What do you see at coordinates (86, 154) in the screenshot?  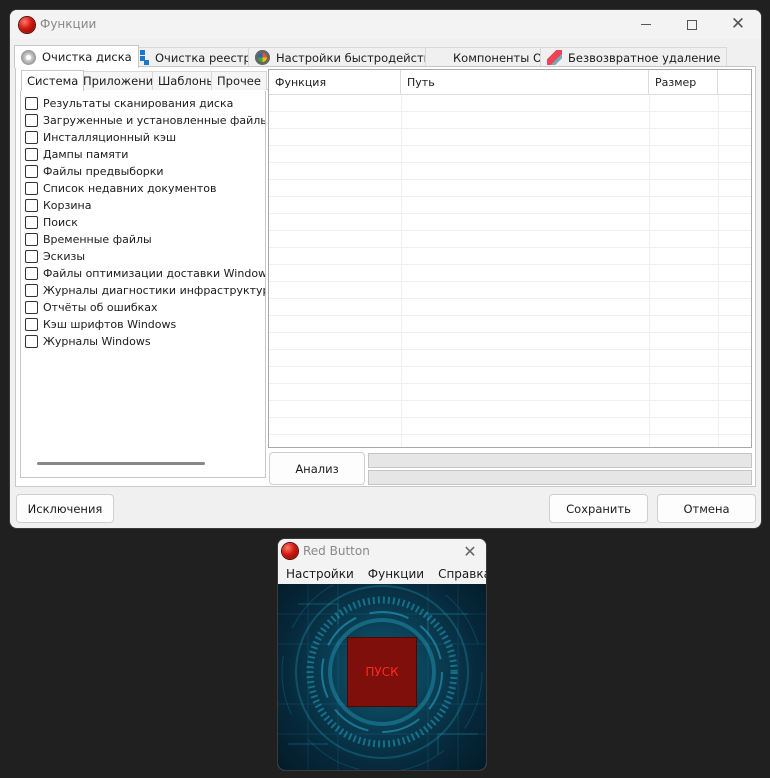 I see `item-label: Дампы памяти` at bounding box center [86, 154].